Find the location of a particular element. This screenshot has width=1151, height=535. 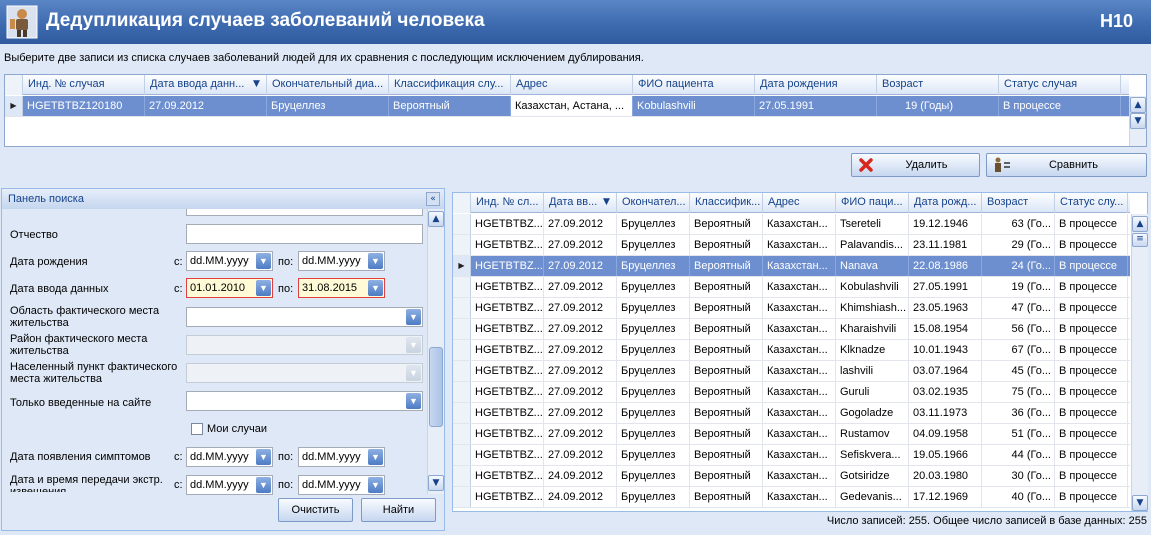

table-cell: Kobulashvili is located at coordinates (694, 106).